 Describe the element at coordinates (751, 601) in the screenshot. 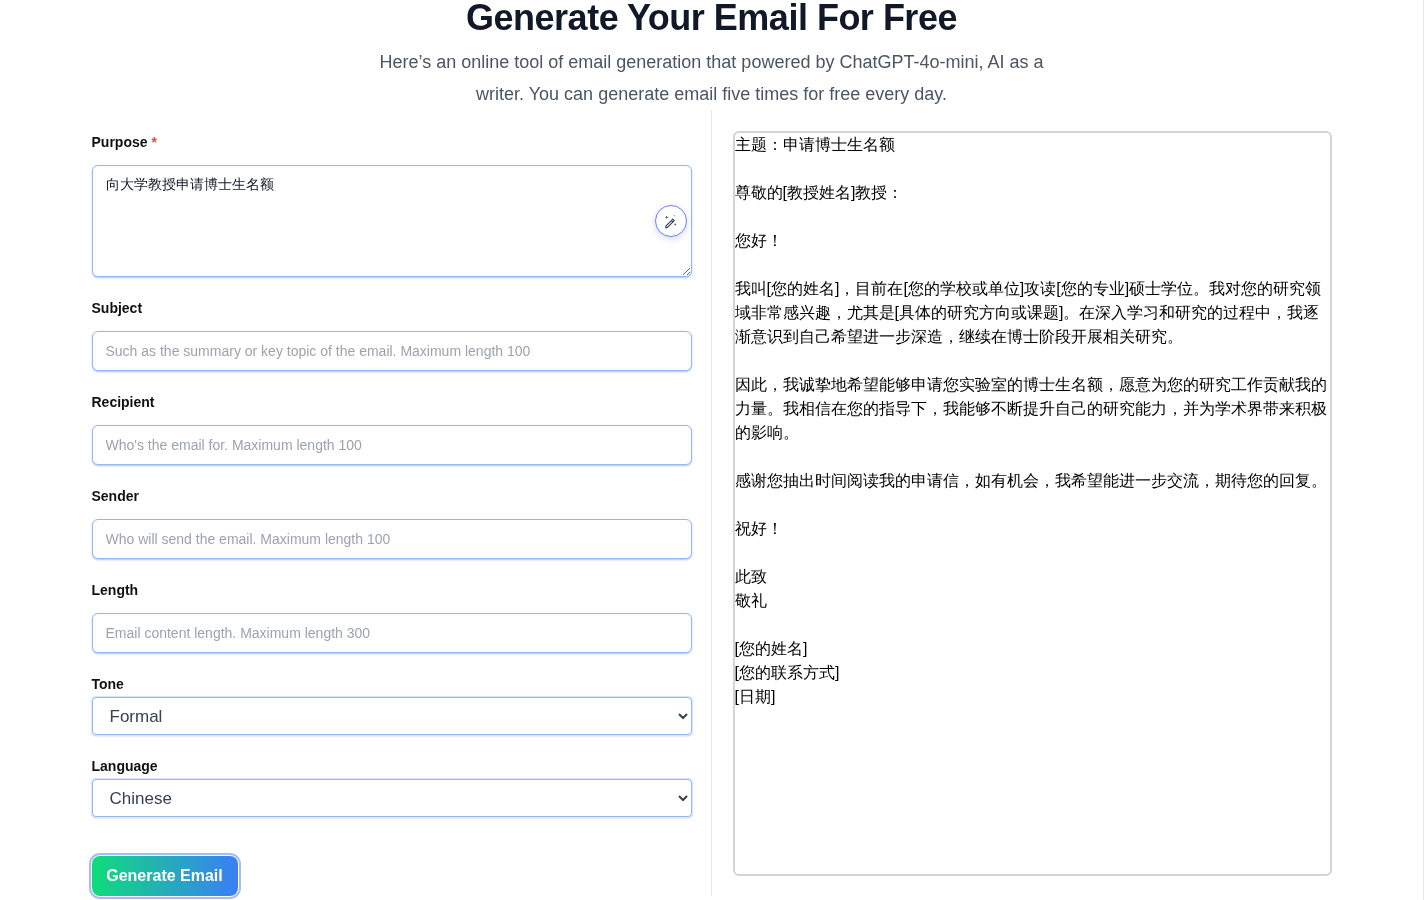

I see `email-text: 敬礼` at that location.